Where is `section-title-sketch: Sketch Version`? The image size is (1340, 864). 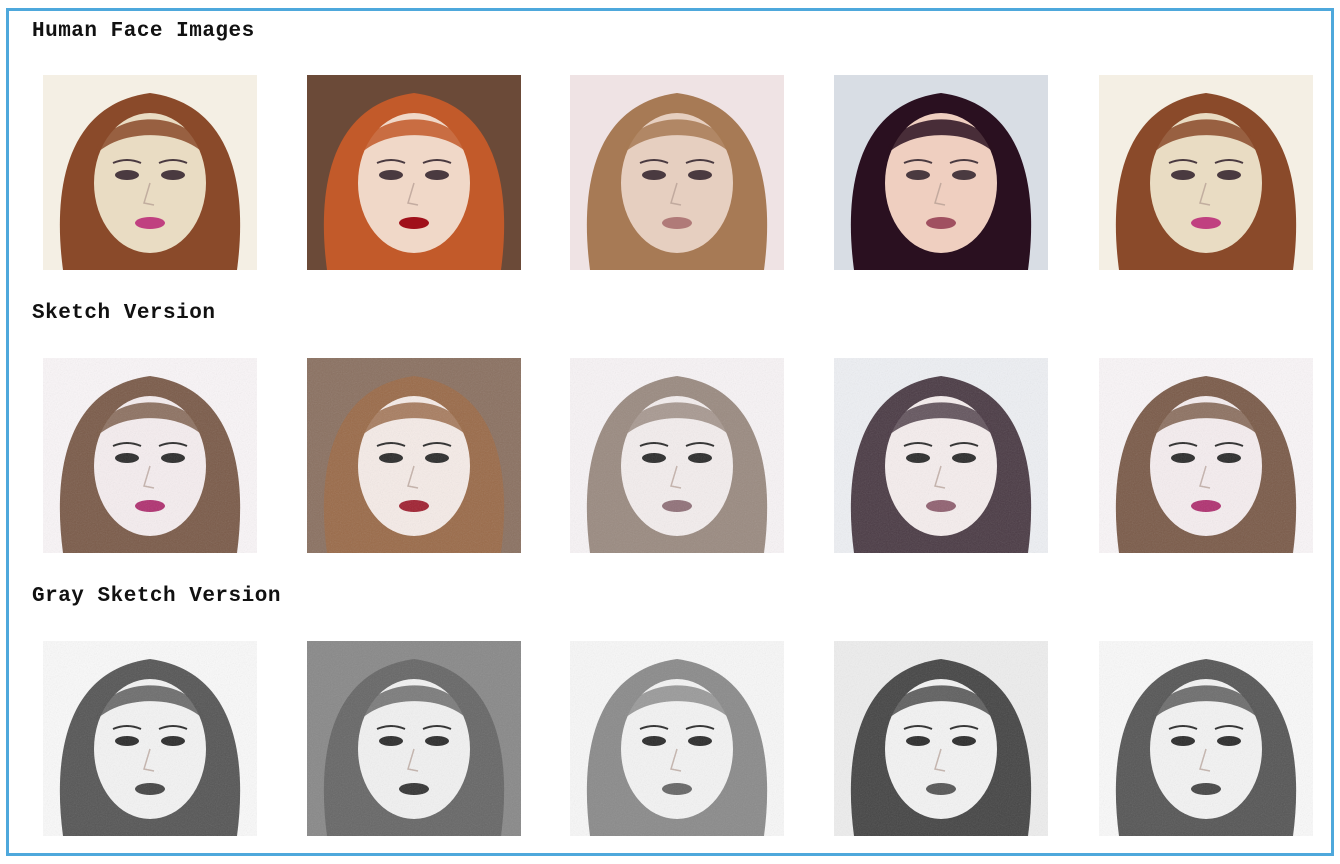 section-title-sketch: Sketch Version is located at coordinates (124, 313).